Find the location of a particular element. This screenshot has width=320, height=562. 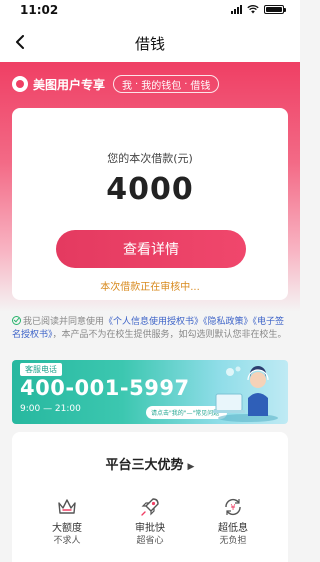

view-details-button: 查看详情 is located at coordinates (151, 249).